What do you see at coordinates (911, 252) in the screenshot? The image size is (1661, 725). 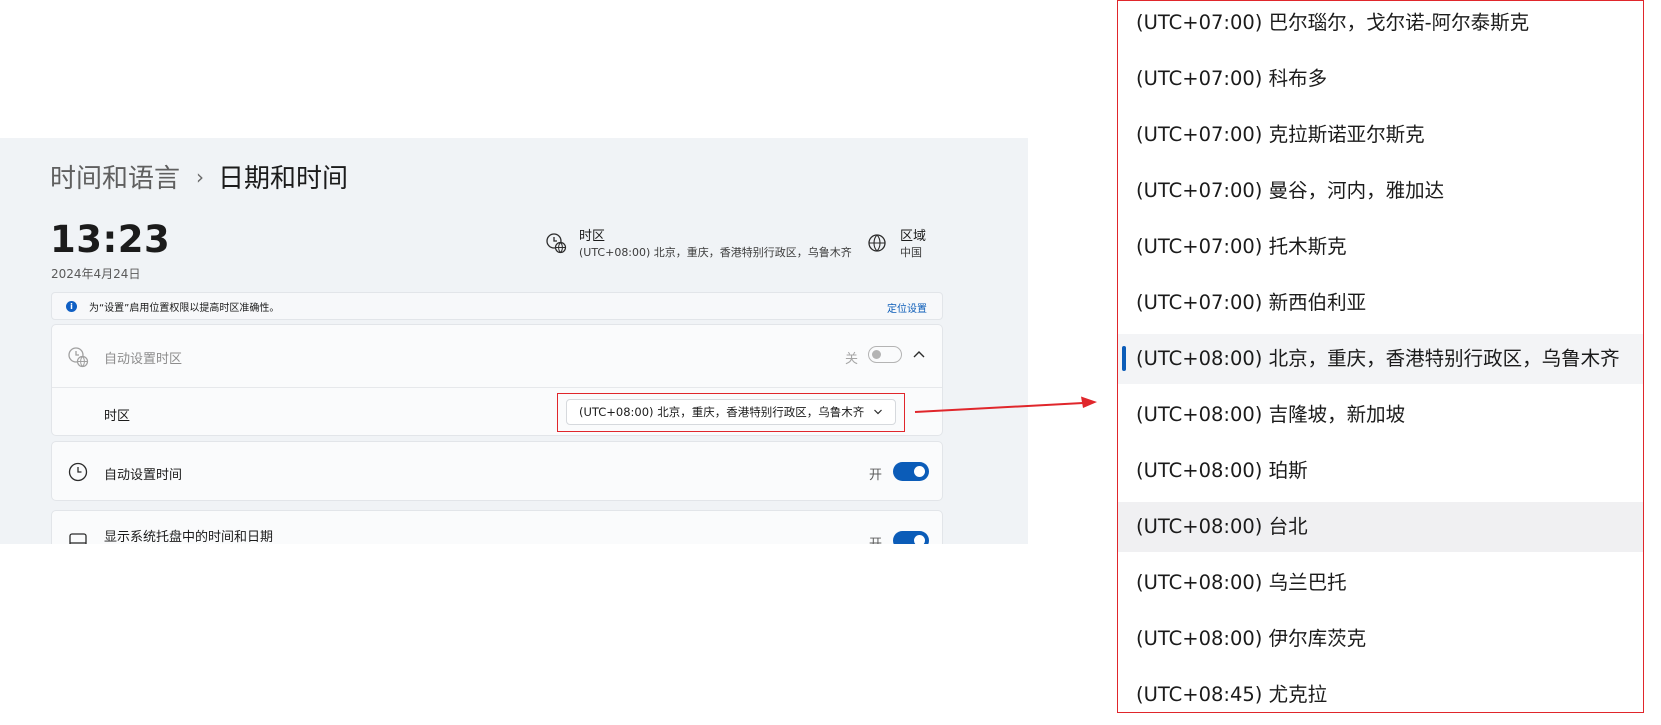 I see `region-summary-value: 中国` at bounding box center [911, 252].